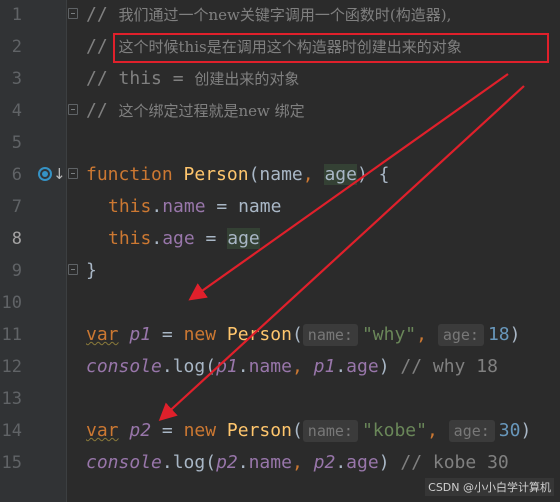 The image size is (560, 502). What do you see at coordinates (489, 487) in the screenshot?
I see `watermark: CSDN @小小白学计算机` at bounding box center [489, 487].